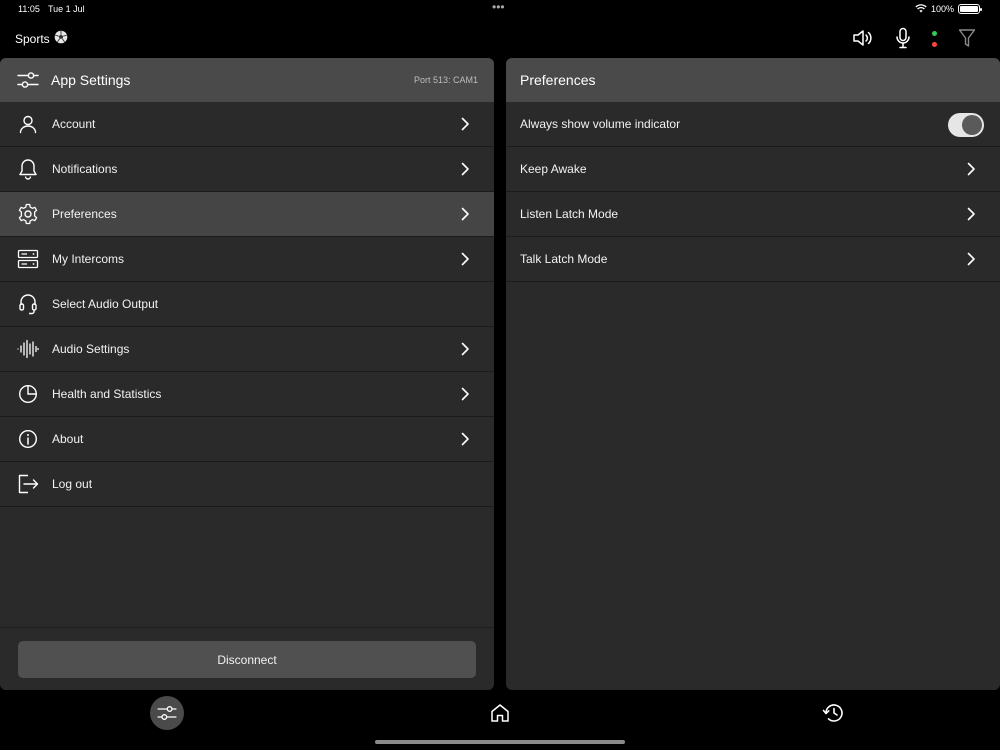  I want to click on server-icon, so click(28, 259).